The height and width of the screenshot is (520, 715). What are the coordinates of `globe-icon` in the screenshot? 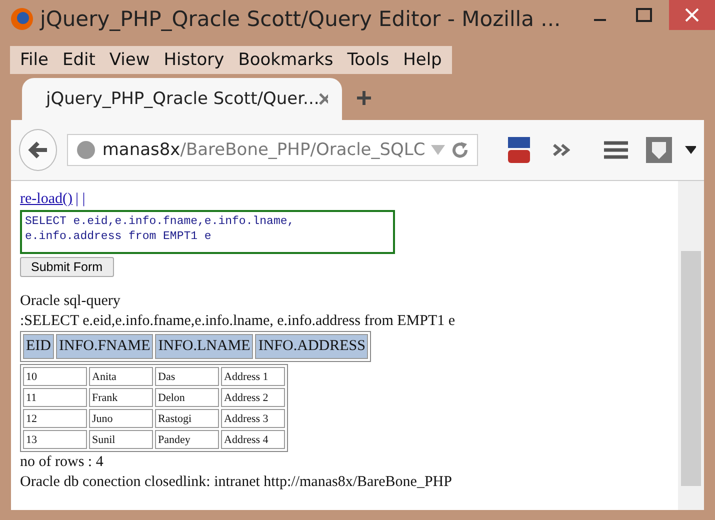 It's located at (86, 150).